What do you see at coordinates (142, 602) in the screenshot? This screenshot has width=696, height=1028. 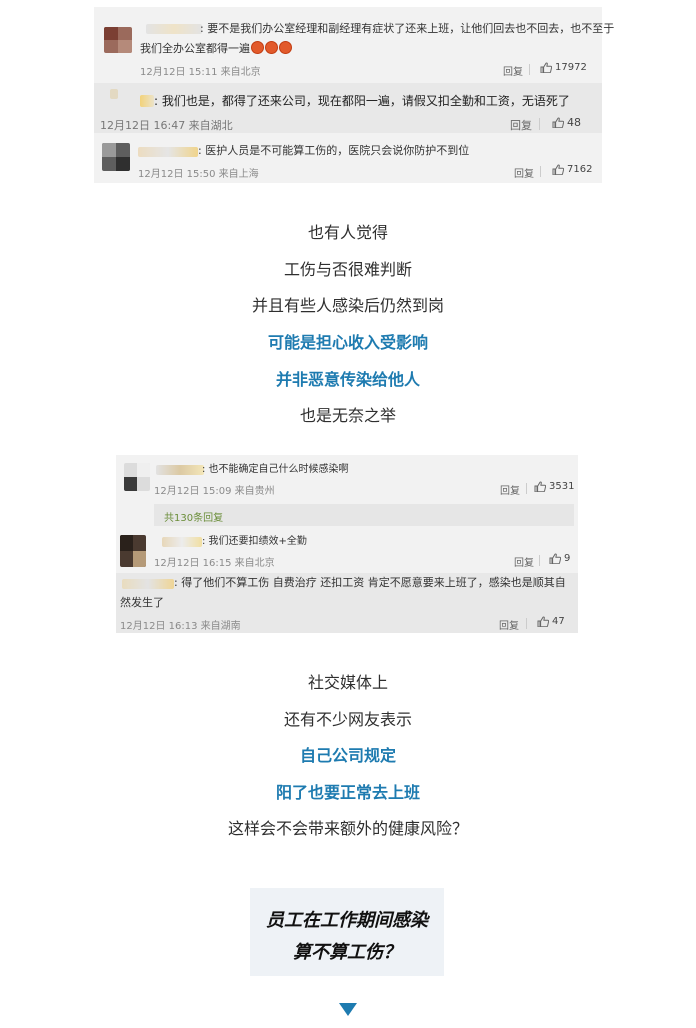 I see `comment-text-continued: 然发生了` at bounding box center [142, 602].